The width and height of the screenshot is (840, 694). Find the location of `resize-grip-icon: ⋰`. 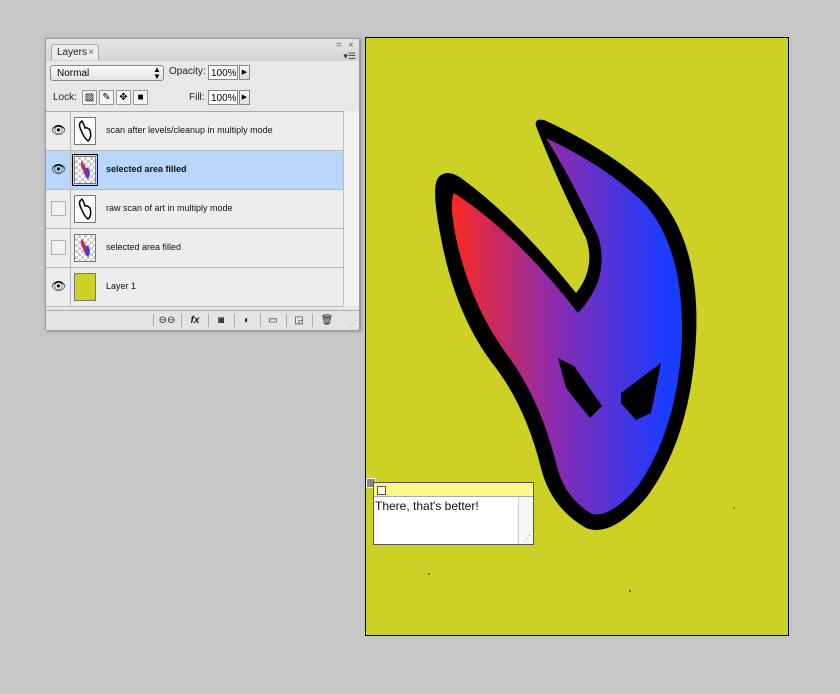

resize-grip-icon: ⋰ is located at coordinates (353, 323).